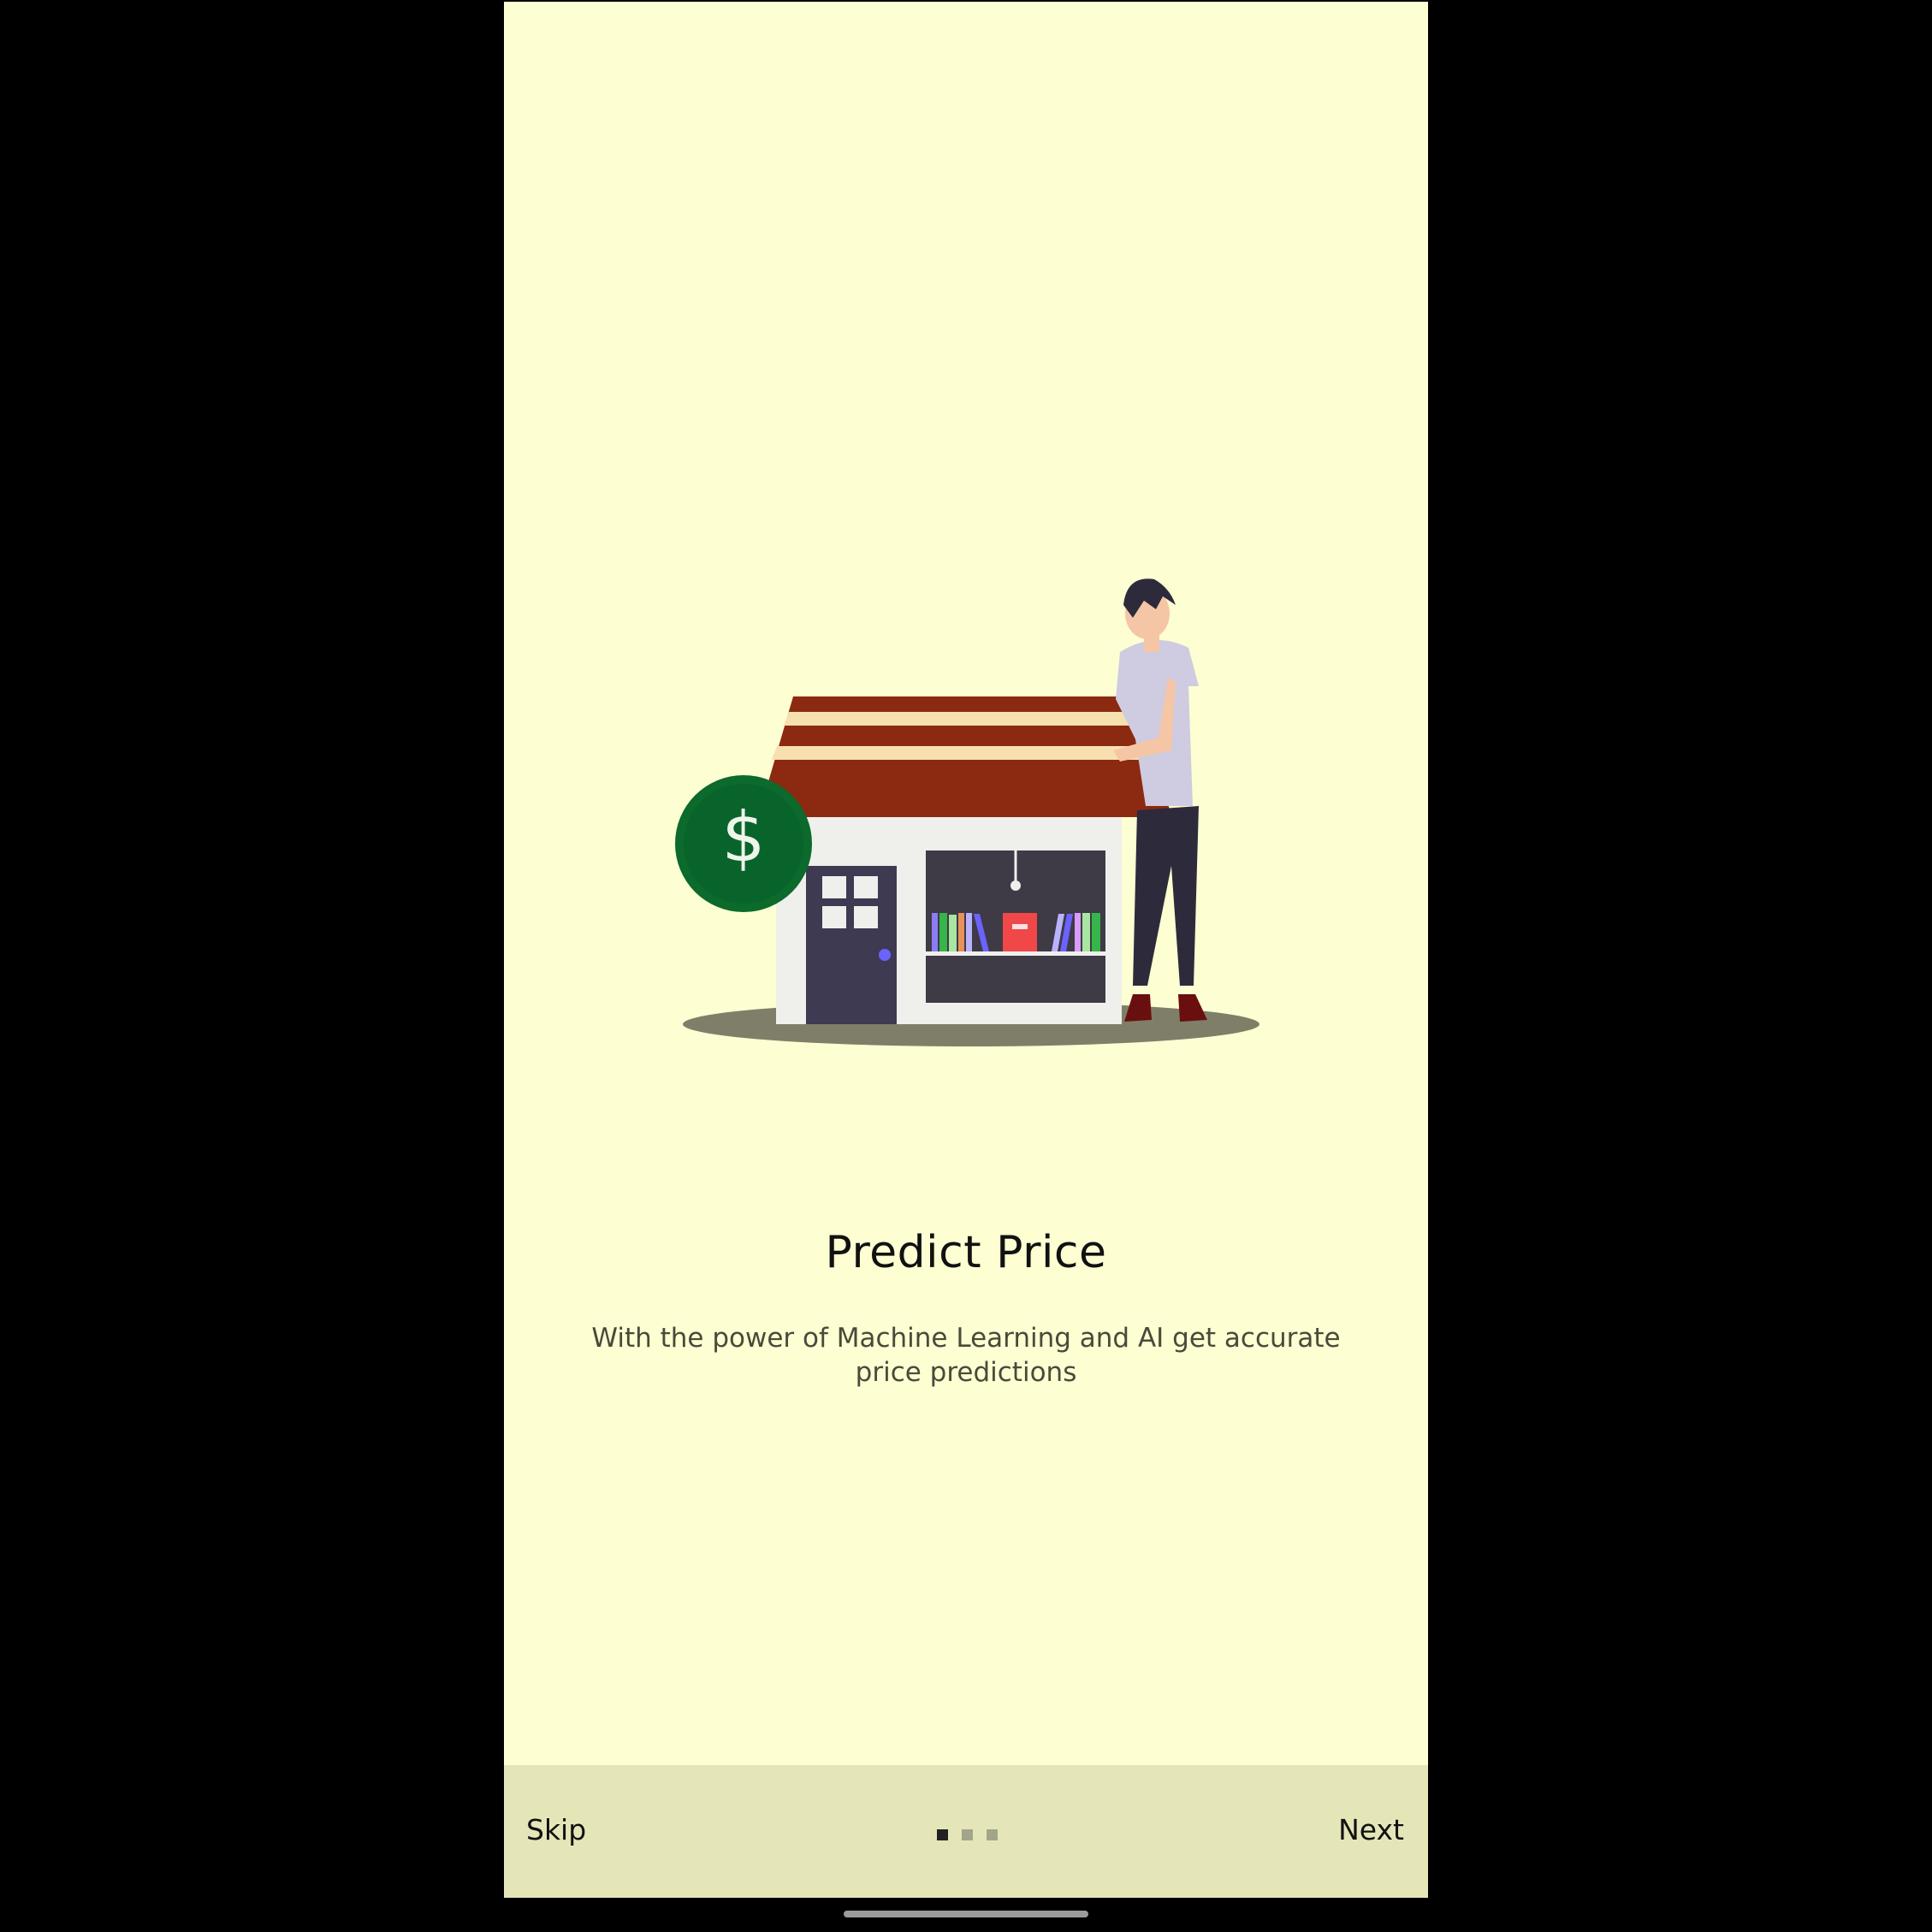 This screenshot has height=1932, width=1932. I want to click on page-title: Predict Price, so click(966, 1252).